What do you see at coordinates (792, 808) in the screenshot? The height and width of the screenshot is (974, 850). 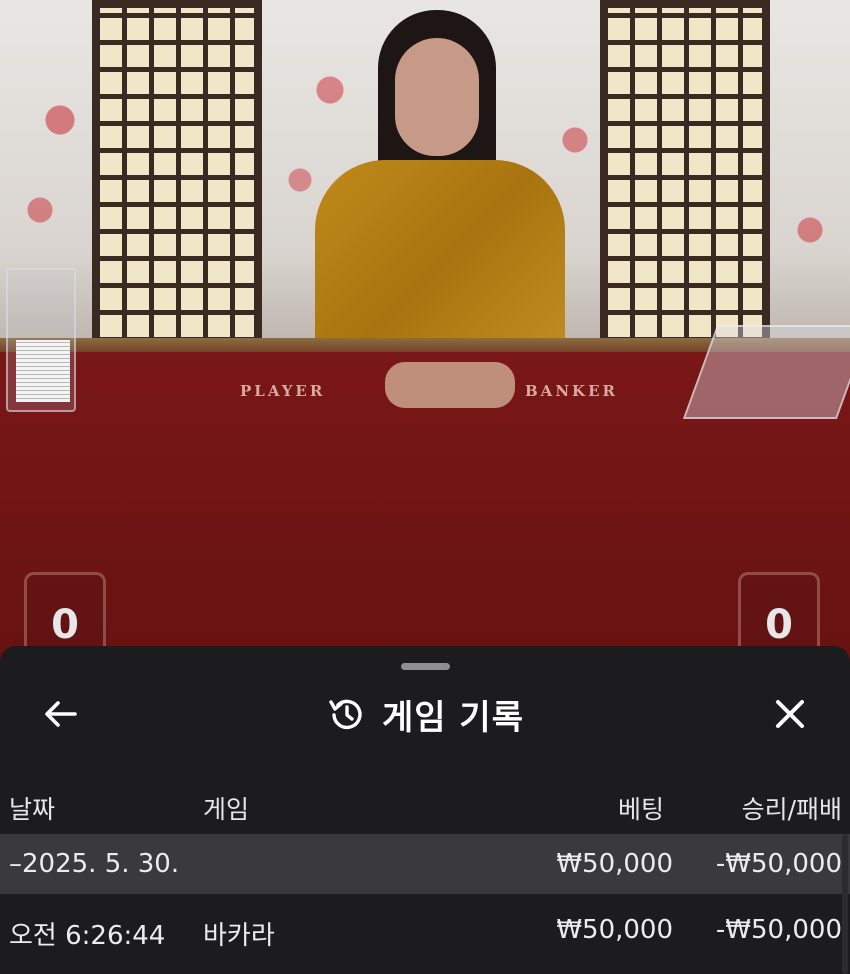 I see `column-header-win-loss: 승리/패배` at bounding box center [792, 808].